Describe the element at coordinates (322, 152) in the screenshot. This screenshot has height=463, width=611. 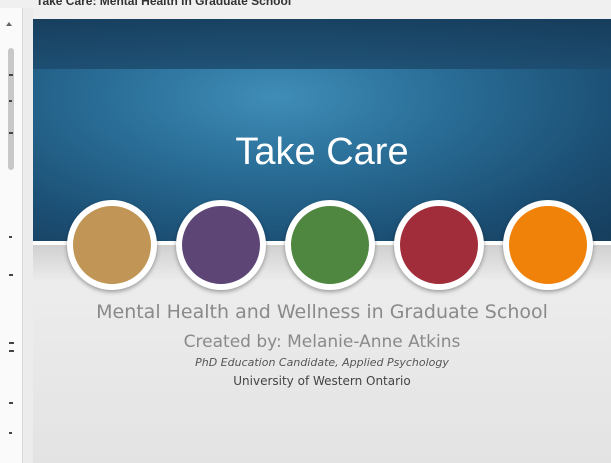
I see `slide-title: Take Care` at that location.